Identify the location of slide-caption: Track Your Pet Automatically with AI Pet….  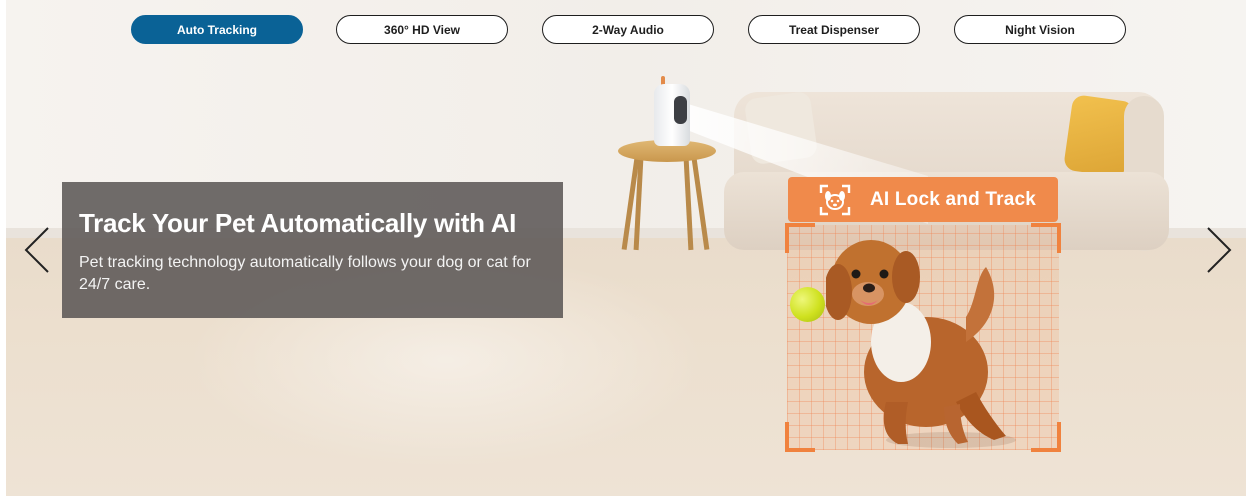
(312, 250).